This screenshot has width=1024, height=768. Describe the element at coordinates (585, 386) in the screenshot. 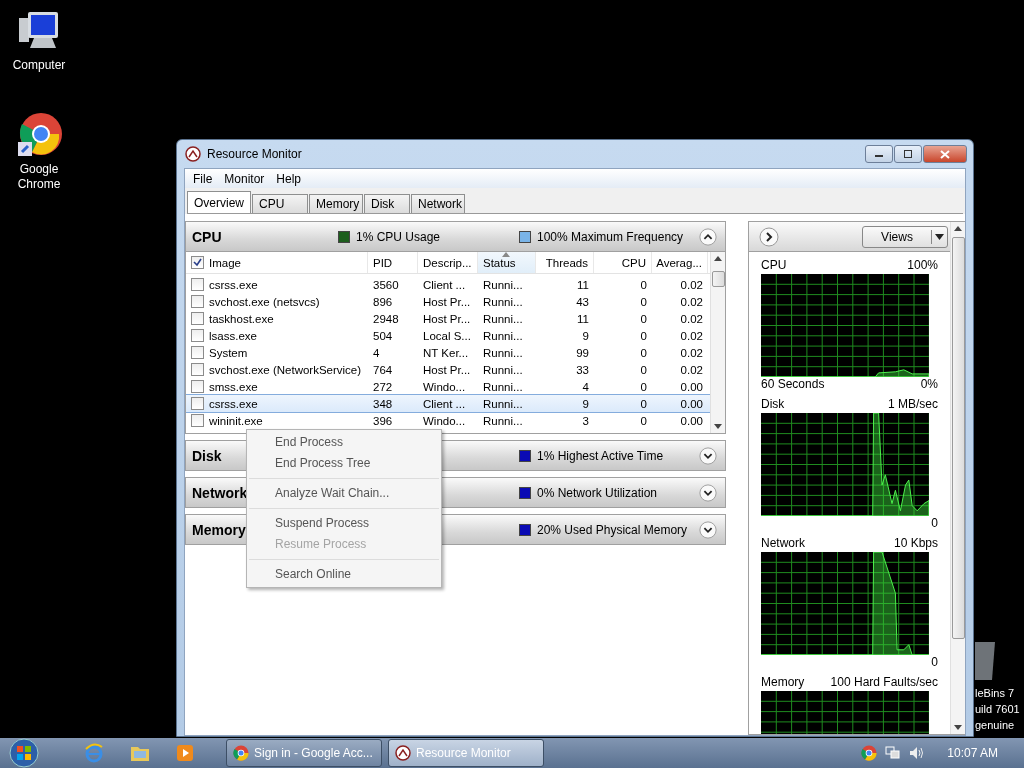

I see `table-cell: 4` at that location.